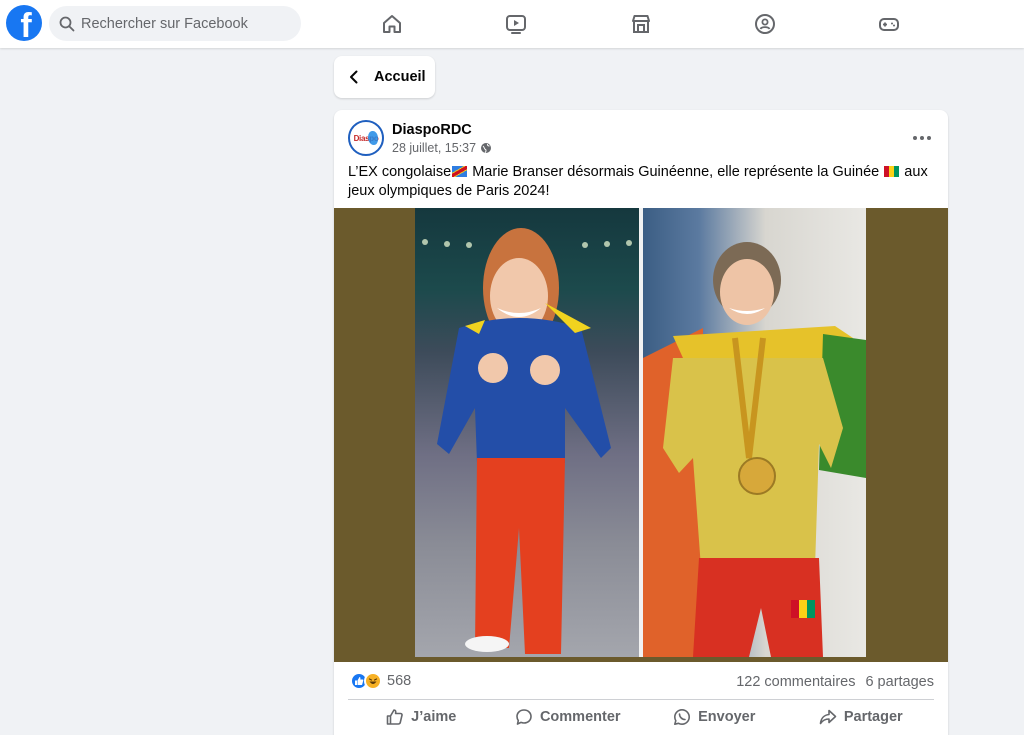 The image size is (1024, 735). I want to click on haha-reaction-icon, so click(373, 681).